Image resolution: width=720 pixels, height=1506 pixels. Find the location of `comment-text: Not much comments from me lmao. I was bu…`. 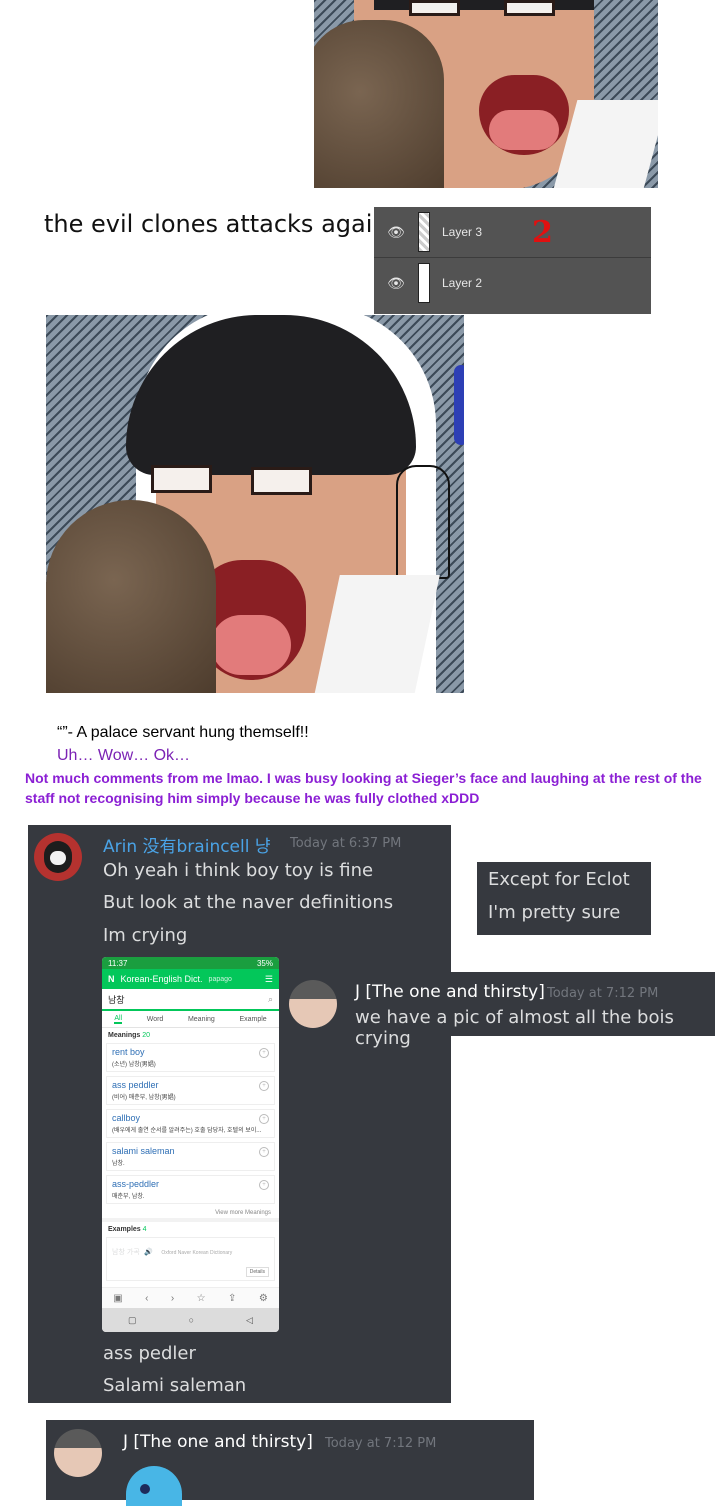

comment-text: Not much comments from me lmao. I was bu… is located at coordinates (363, 788).